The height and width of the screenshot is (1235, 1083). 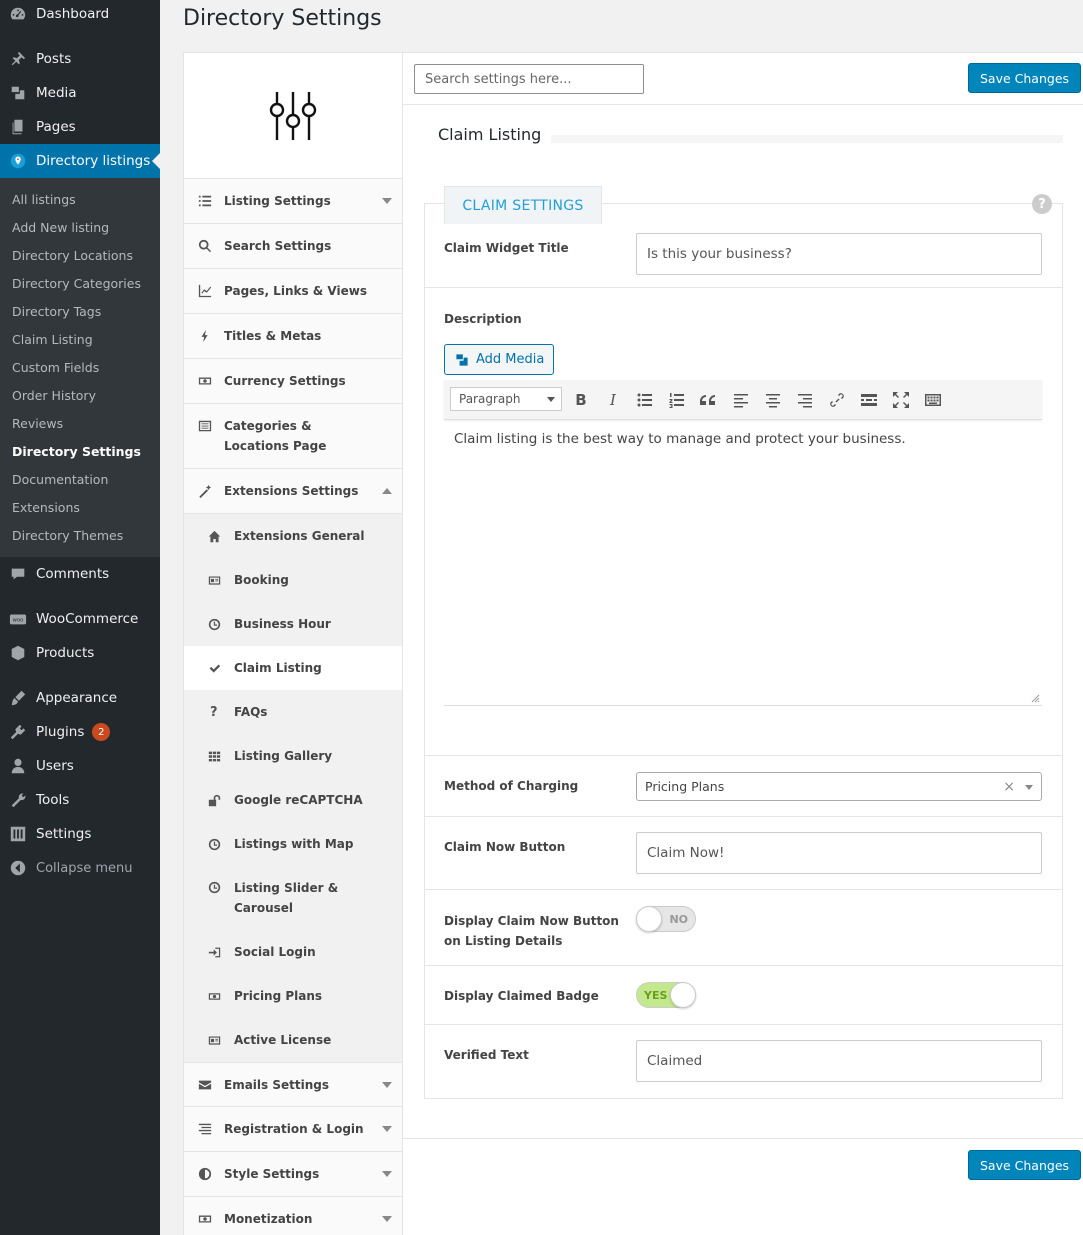 What do you see at coordinates (773, 400) in the screenshot?
I see `align-center-button` at bounding box center [773, 400].